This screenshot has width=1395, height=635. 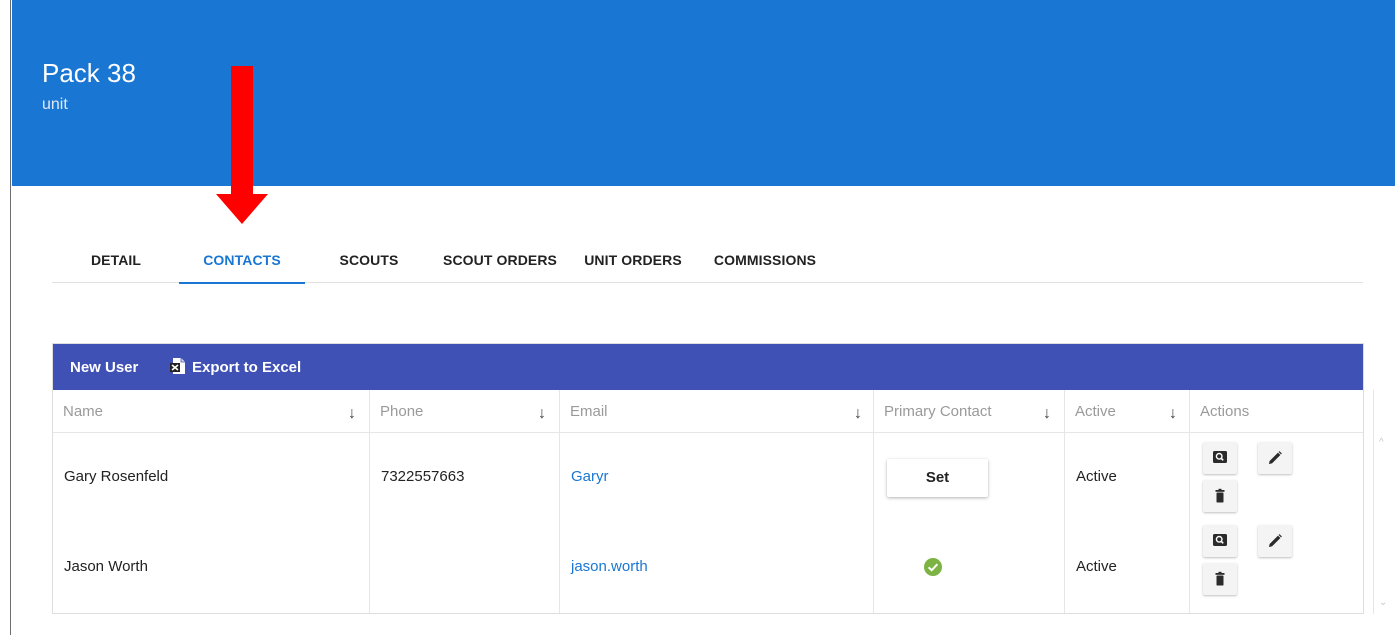 What do you see at coordinates (242, 145) in the screenshot?
I see `red-arrow-annotation` at bounding box center [242, 145].